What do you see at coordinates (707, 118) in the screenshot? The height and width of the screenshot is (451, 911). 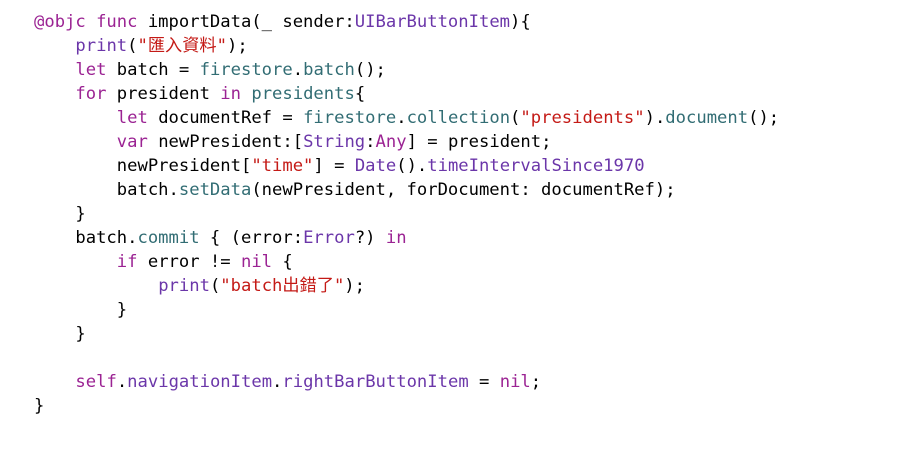 I see `code-token: document` at bounding box center [707, 118].